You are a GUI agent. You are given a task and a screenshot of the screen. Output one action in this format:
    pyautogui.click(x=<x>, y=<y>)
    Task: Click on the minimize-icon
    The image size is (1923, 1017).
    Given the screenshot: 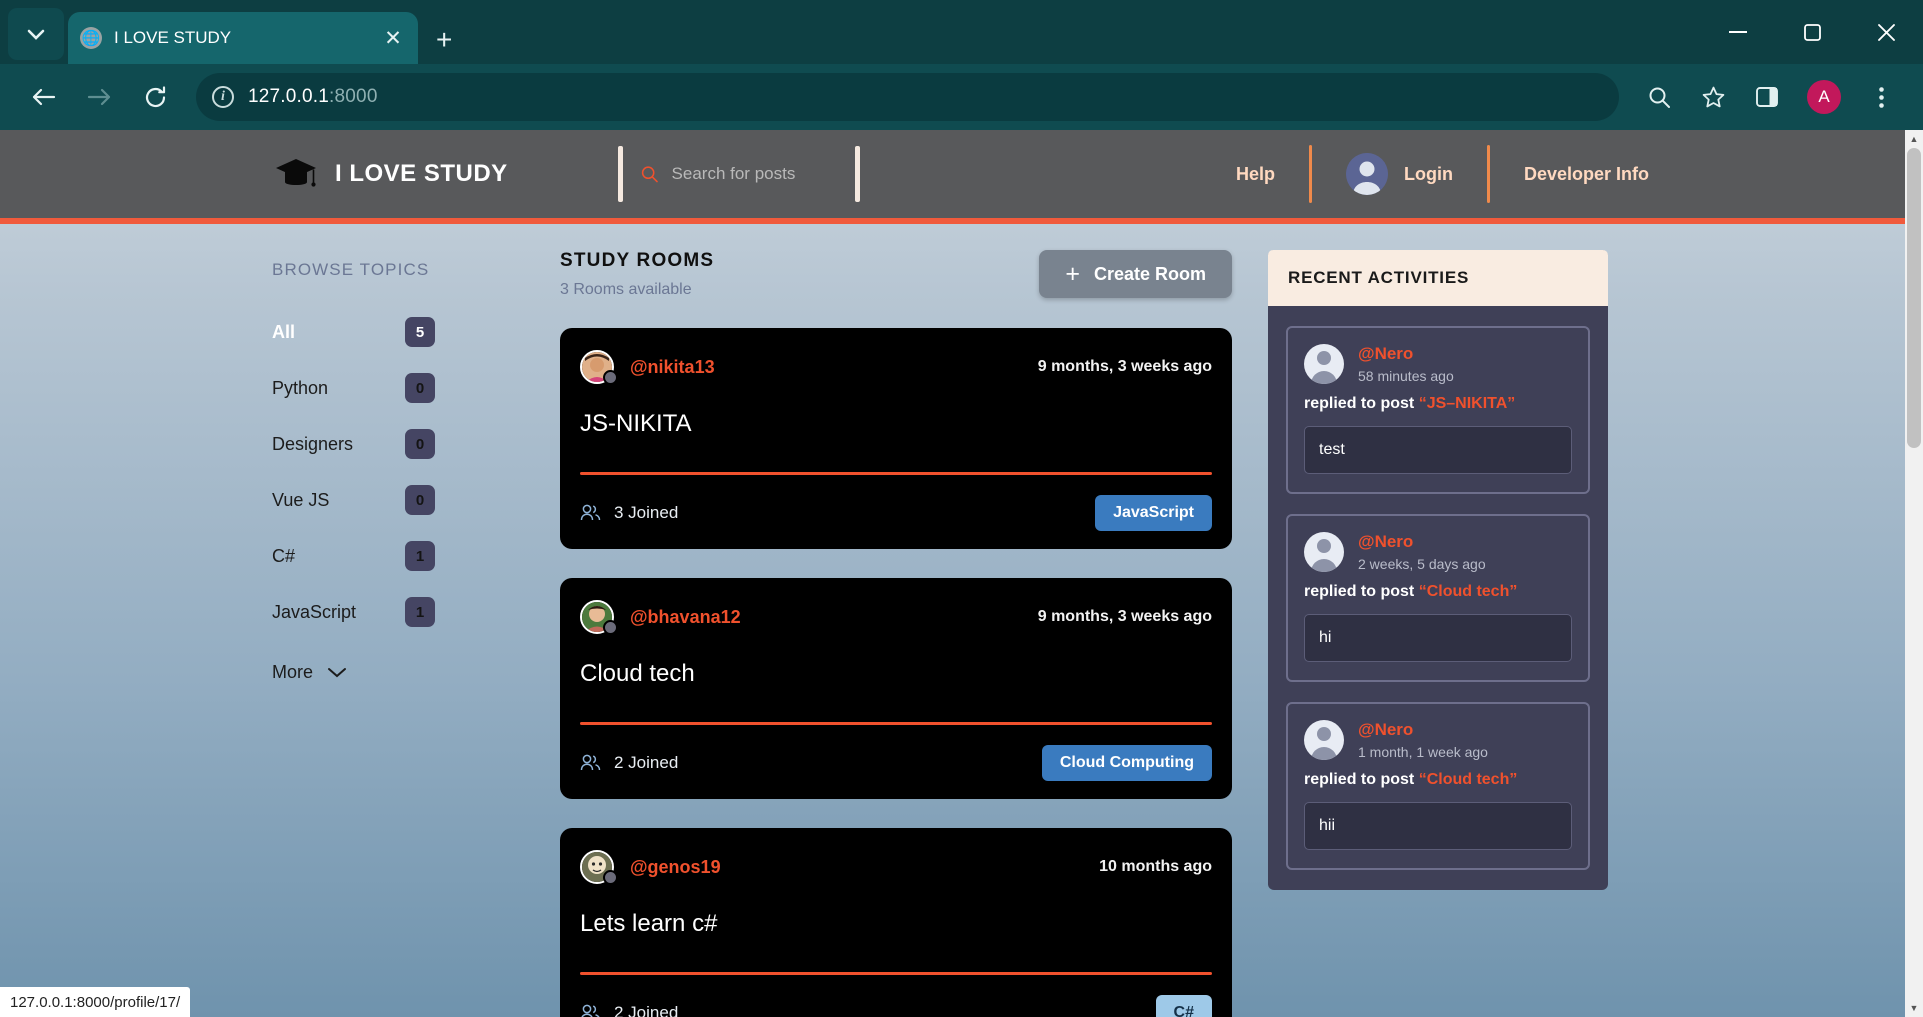 What is the action you would take?
    pyautogui.click(x=1738, y=32)
    